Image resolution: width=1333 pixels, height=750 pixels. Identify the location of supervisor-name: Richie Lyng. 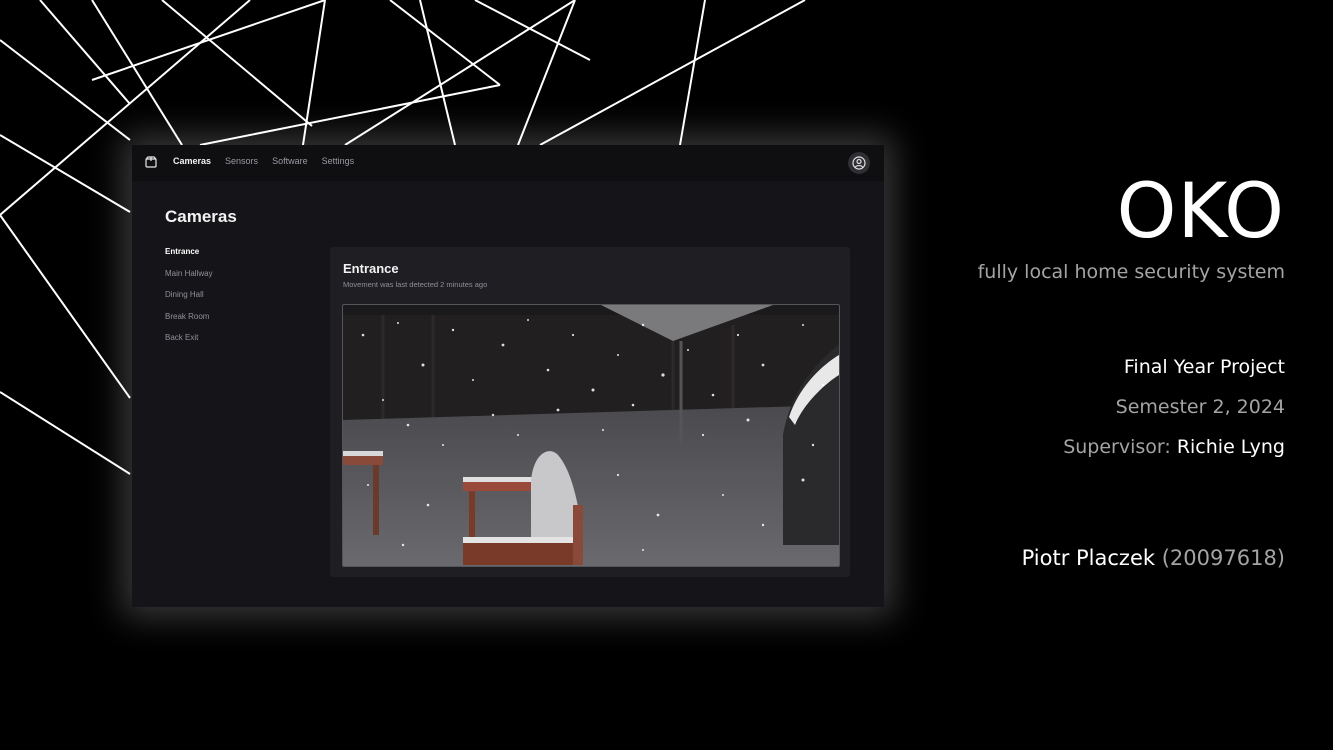
(1230, 447).